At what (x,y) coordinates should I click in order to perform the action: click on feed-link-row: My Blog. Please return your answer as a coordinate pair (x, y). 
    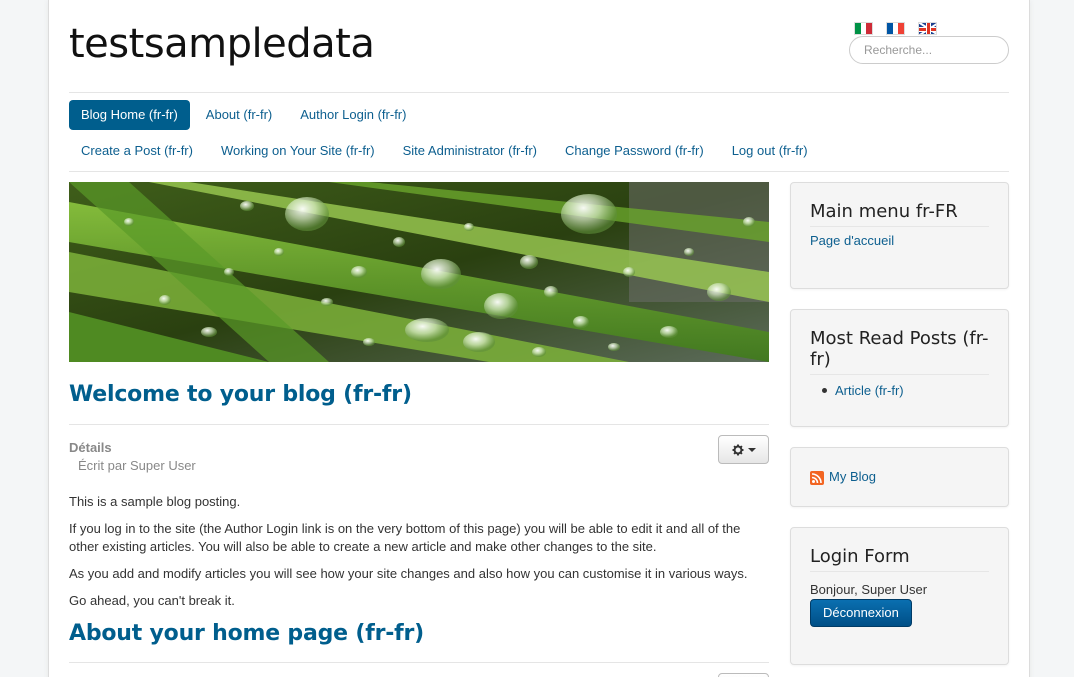
    Looking at the image, I should click on (899, 476).